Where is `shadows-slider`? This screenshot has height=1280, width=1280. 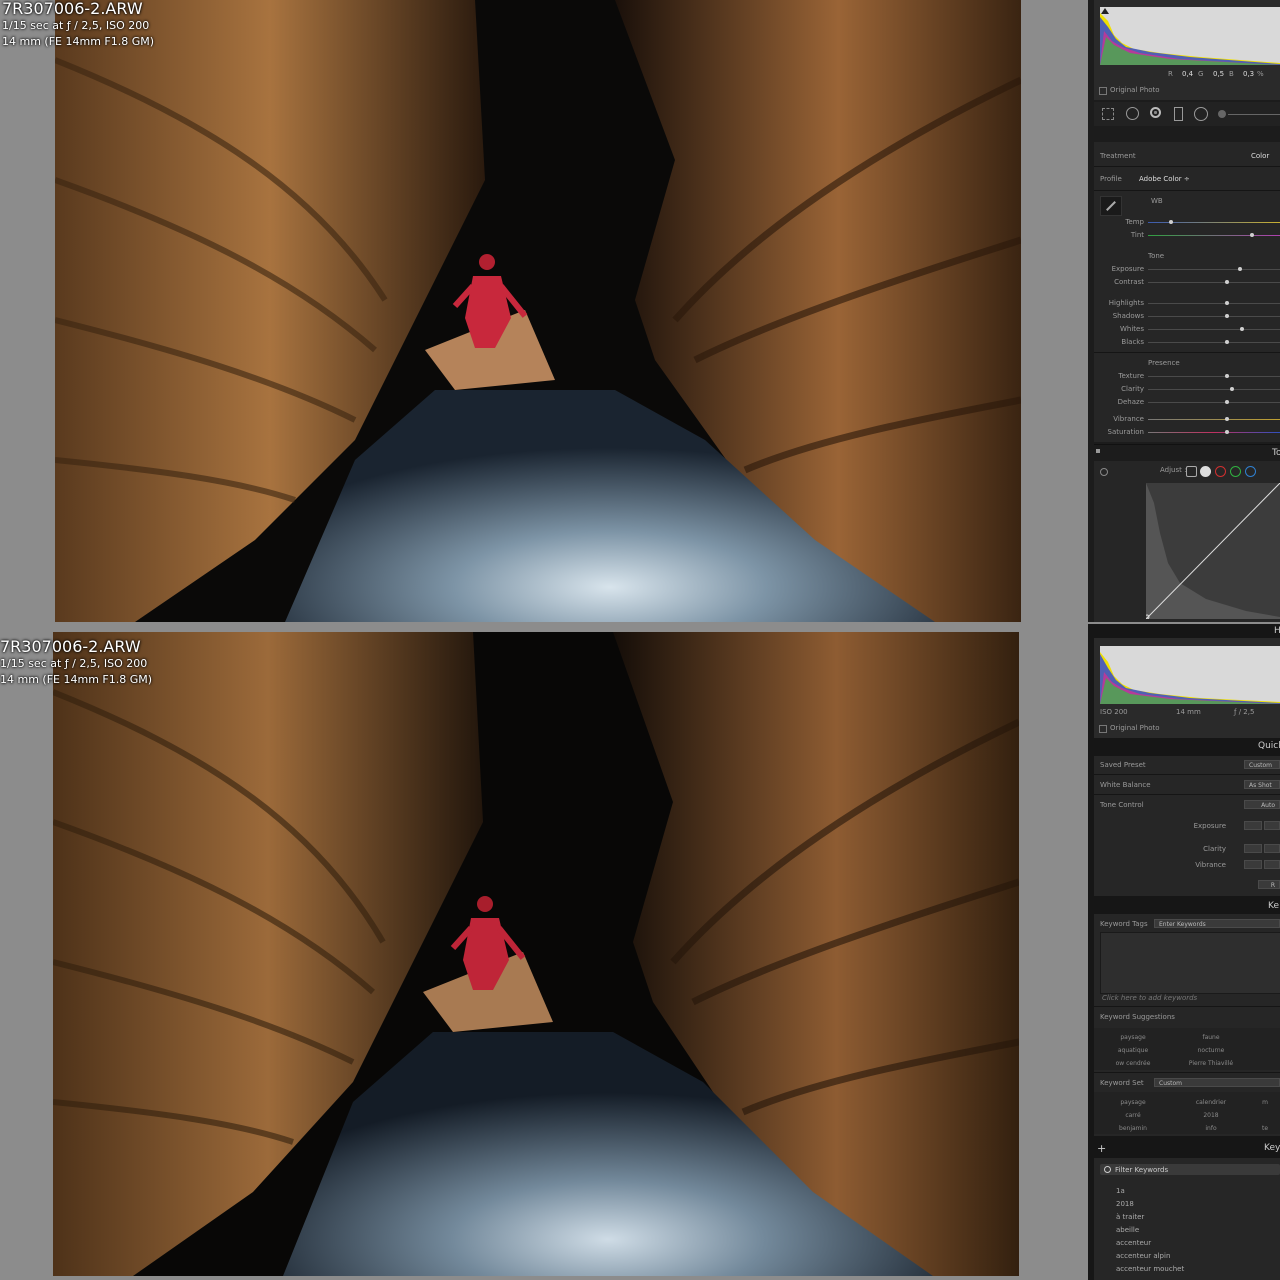
shadows-slider is located at coordinates (1214, 316).